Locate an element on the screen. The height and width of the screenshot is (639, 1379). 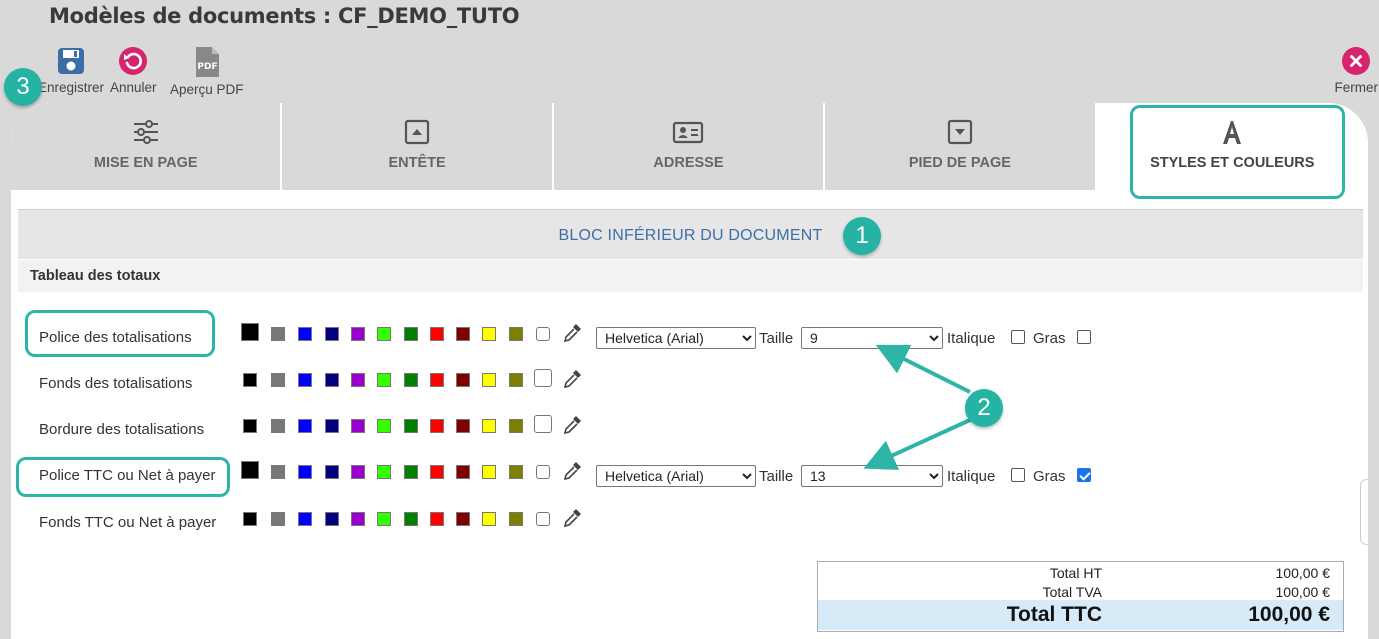
total-value: 100,00 € is located at coordinates (1303, 592).